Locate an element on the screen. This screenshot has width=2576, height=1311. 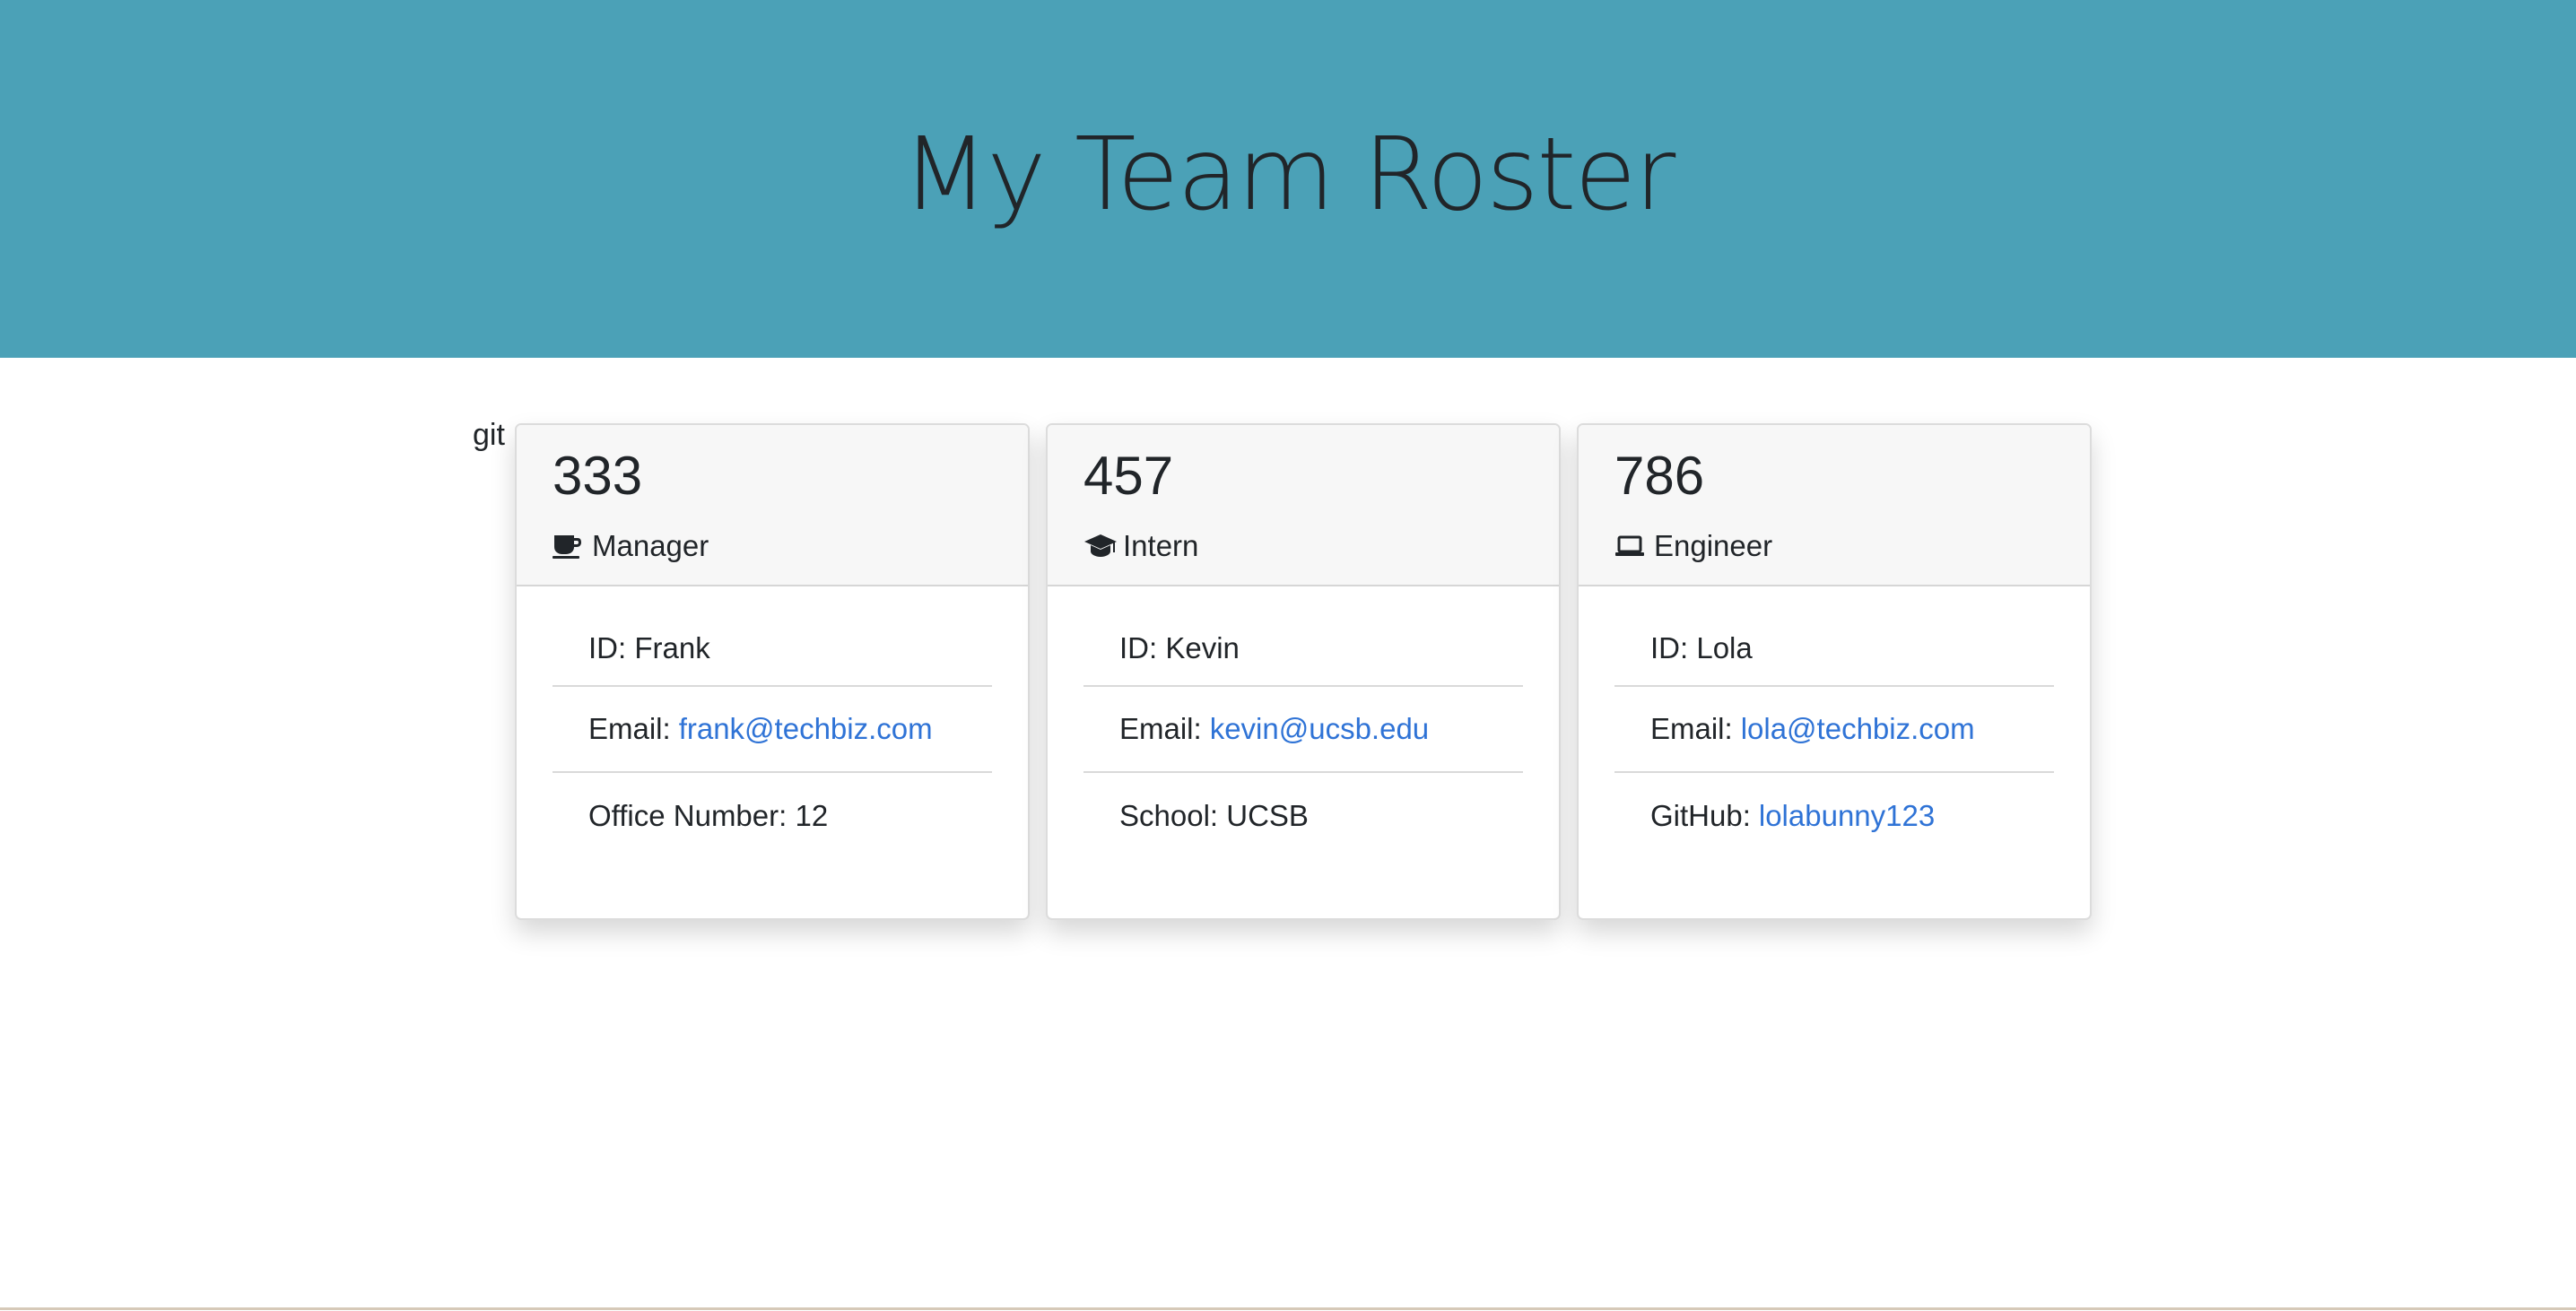
list-item-email: Email: frank@techbiz.com is located at coordinates (772, 730).